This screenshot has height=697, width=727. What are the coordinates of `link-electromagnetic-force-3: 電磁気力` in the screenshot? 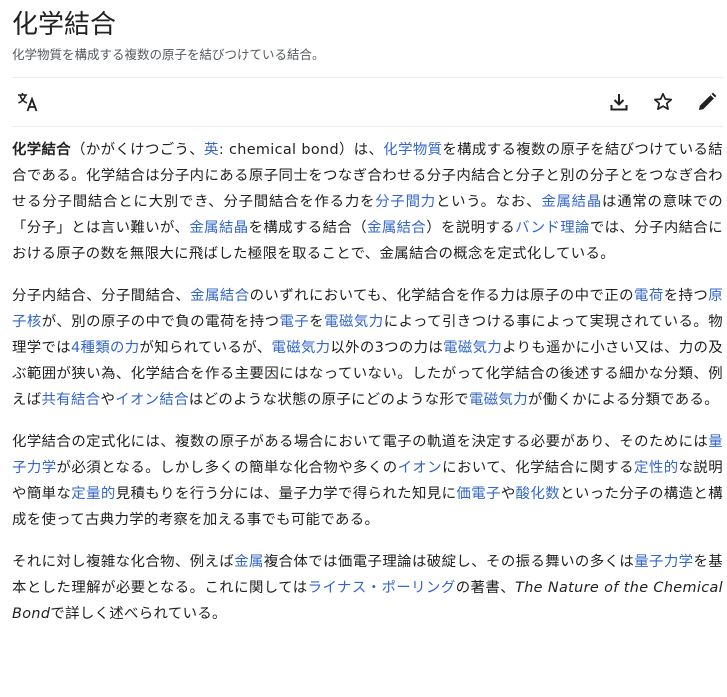 It's located at (472, 348).